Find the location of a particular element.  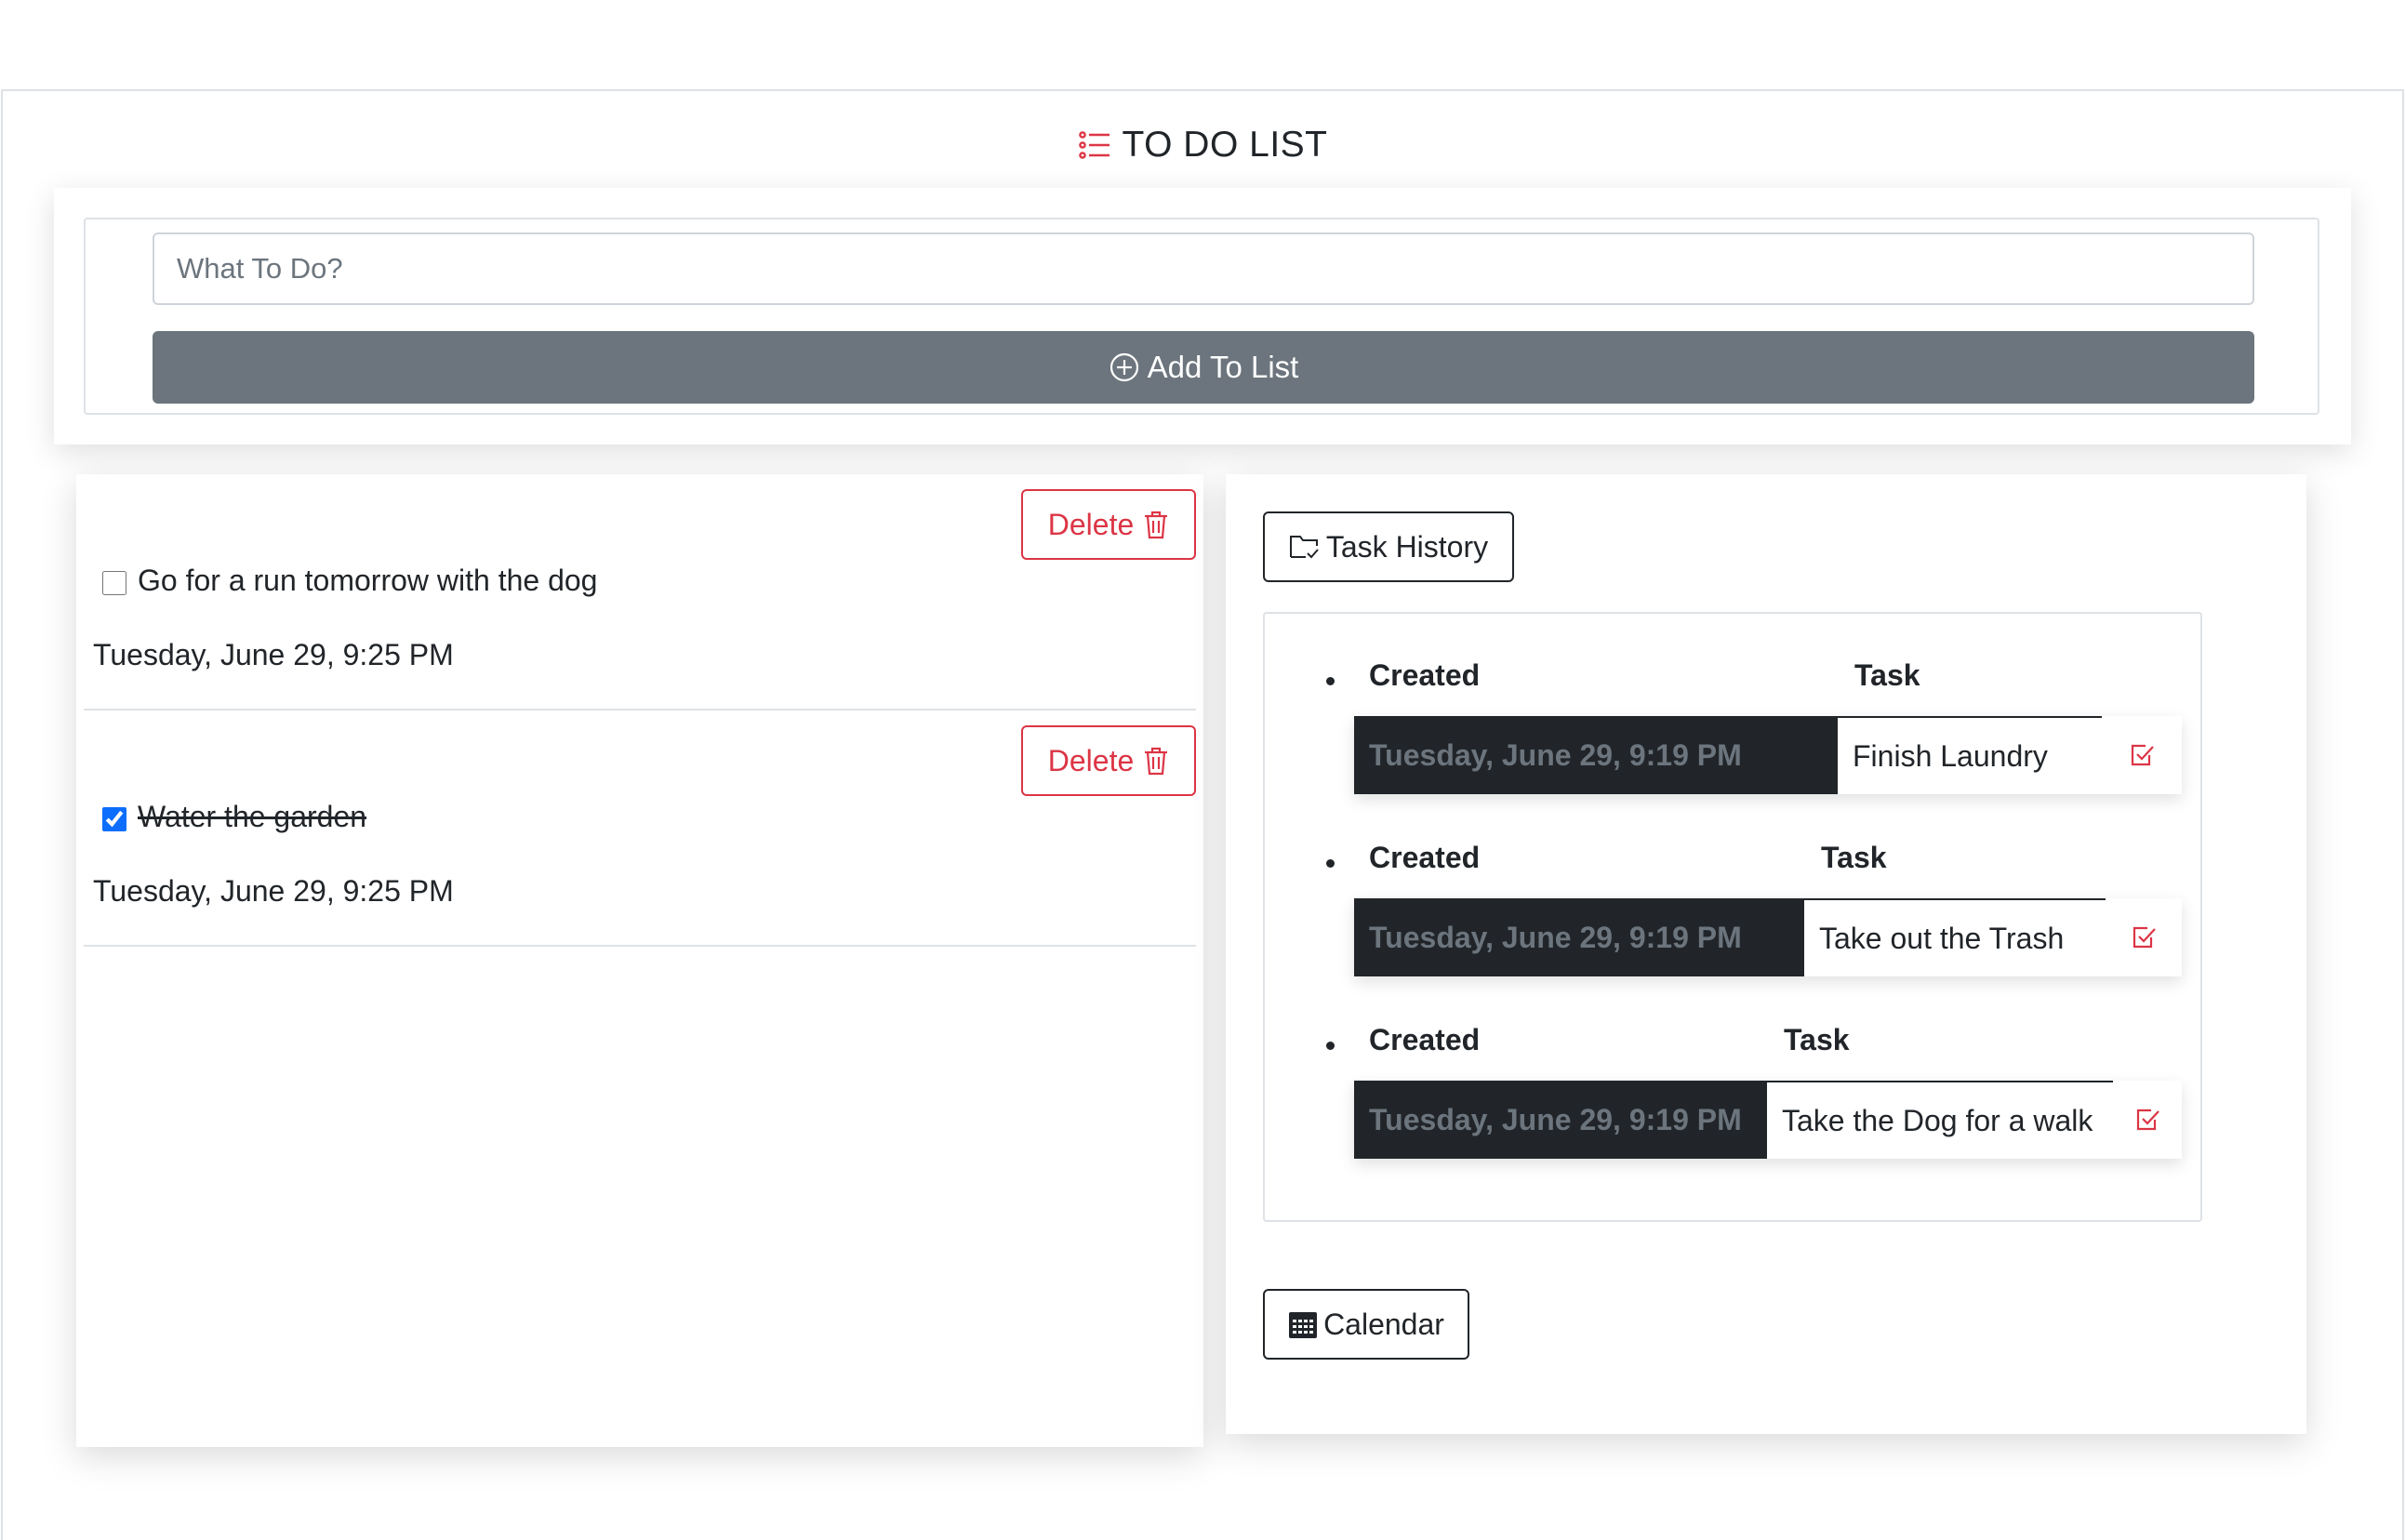

calendar-button: Calendar is located at coordinates (1366, 1324).